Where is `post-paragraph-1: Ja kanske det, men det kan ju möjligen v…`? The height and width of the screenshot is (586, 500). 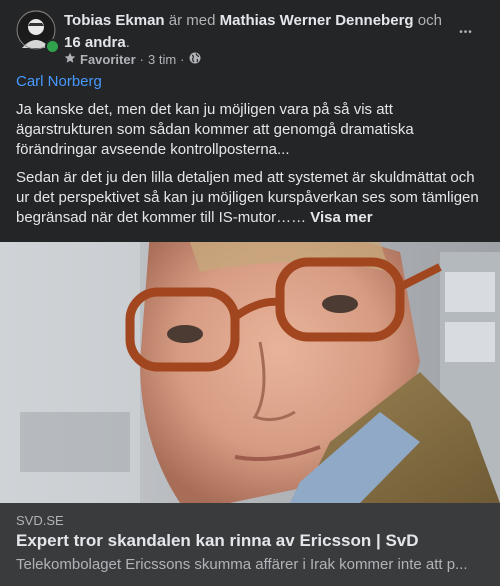 post-paragraph-1: Ja kanske det, men det kan ju möjligen v… is located at coordinates (215, 129).